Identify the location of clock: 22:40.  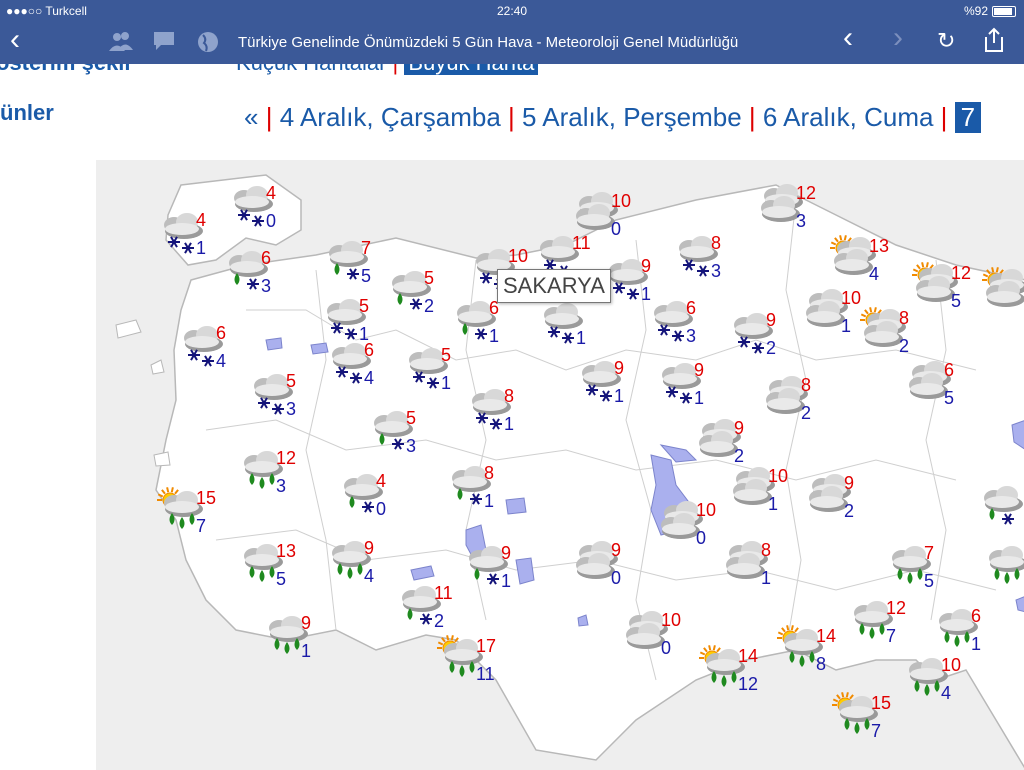
(512, 11).